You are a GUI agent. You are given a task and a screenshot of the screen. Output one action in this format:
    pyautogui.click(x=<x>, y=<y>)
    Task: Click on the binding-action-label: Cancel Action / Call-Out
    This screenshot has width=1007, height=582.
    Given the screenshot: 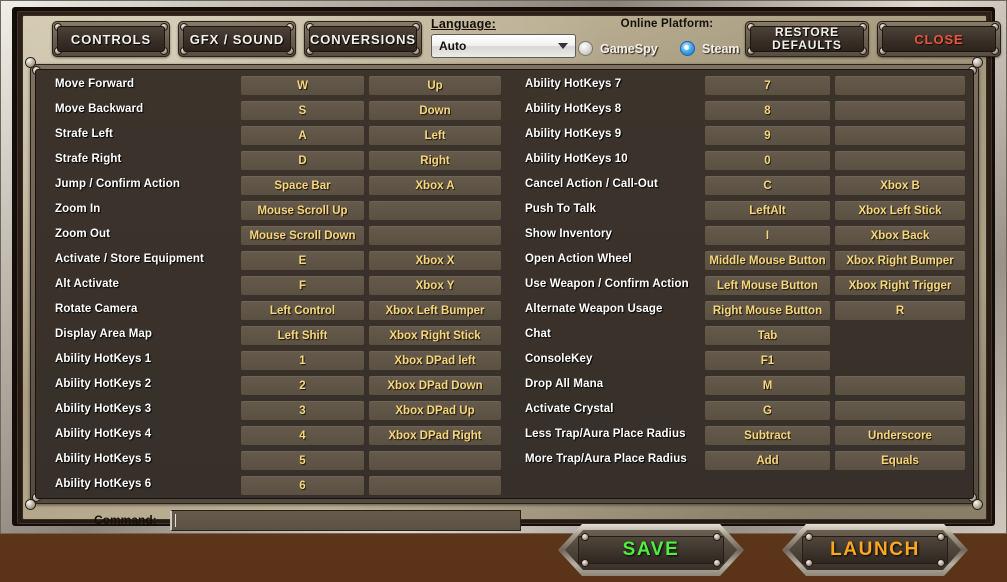 What is the action you would take?
    pyautogui.click(x=591, y=184)
    